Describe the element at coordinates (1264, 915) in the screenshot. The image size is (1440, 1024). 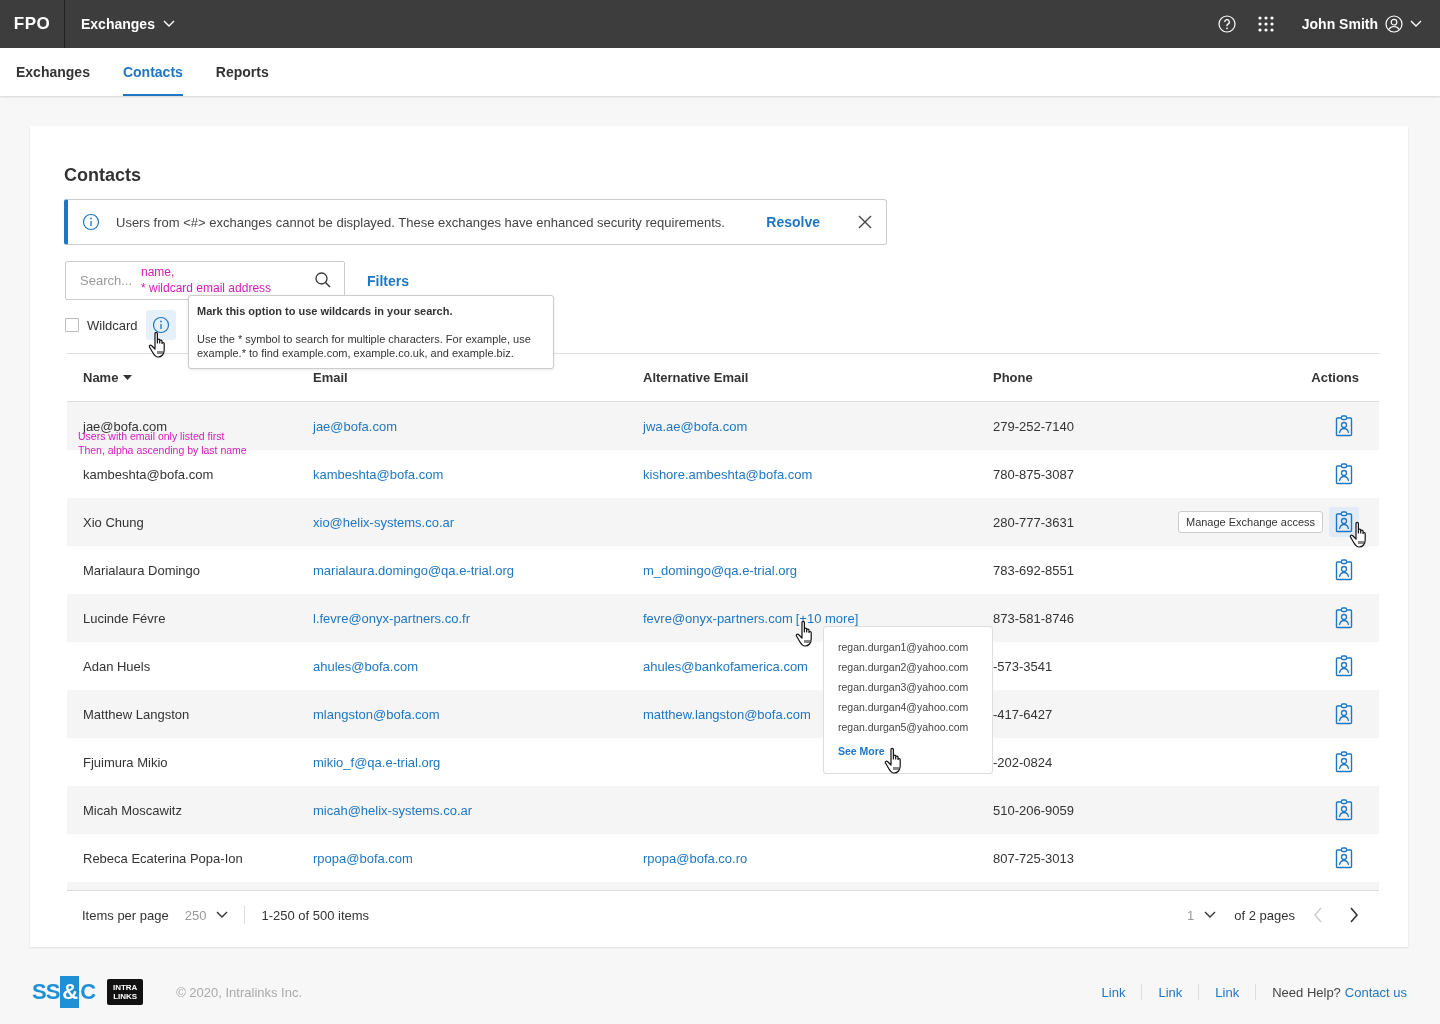
I see `page-count: of 2 pages` at that location.